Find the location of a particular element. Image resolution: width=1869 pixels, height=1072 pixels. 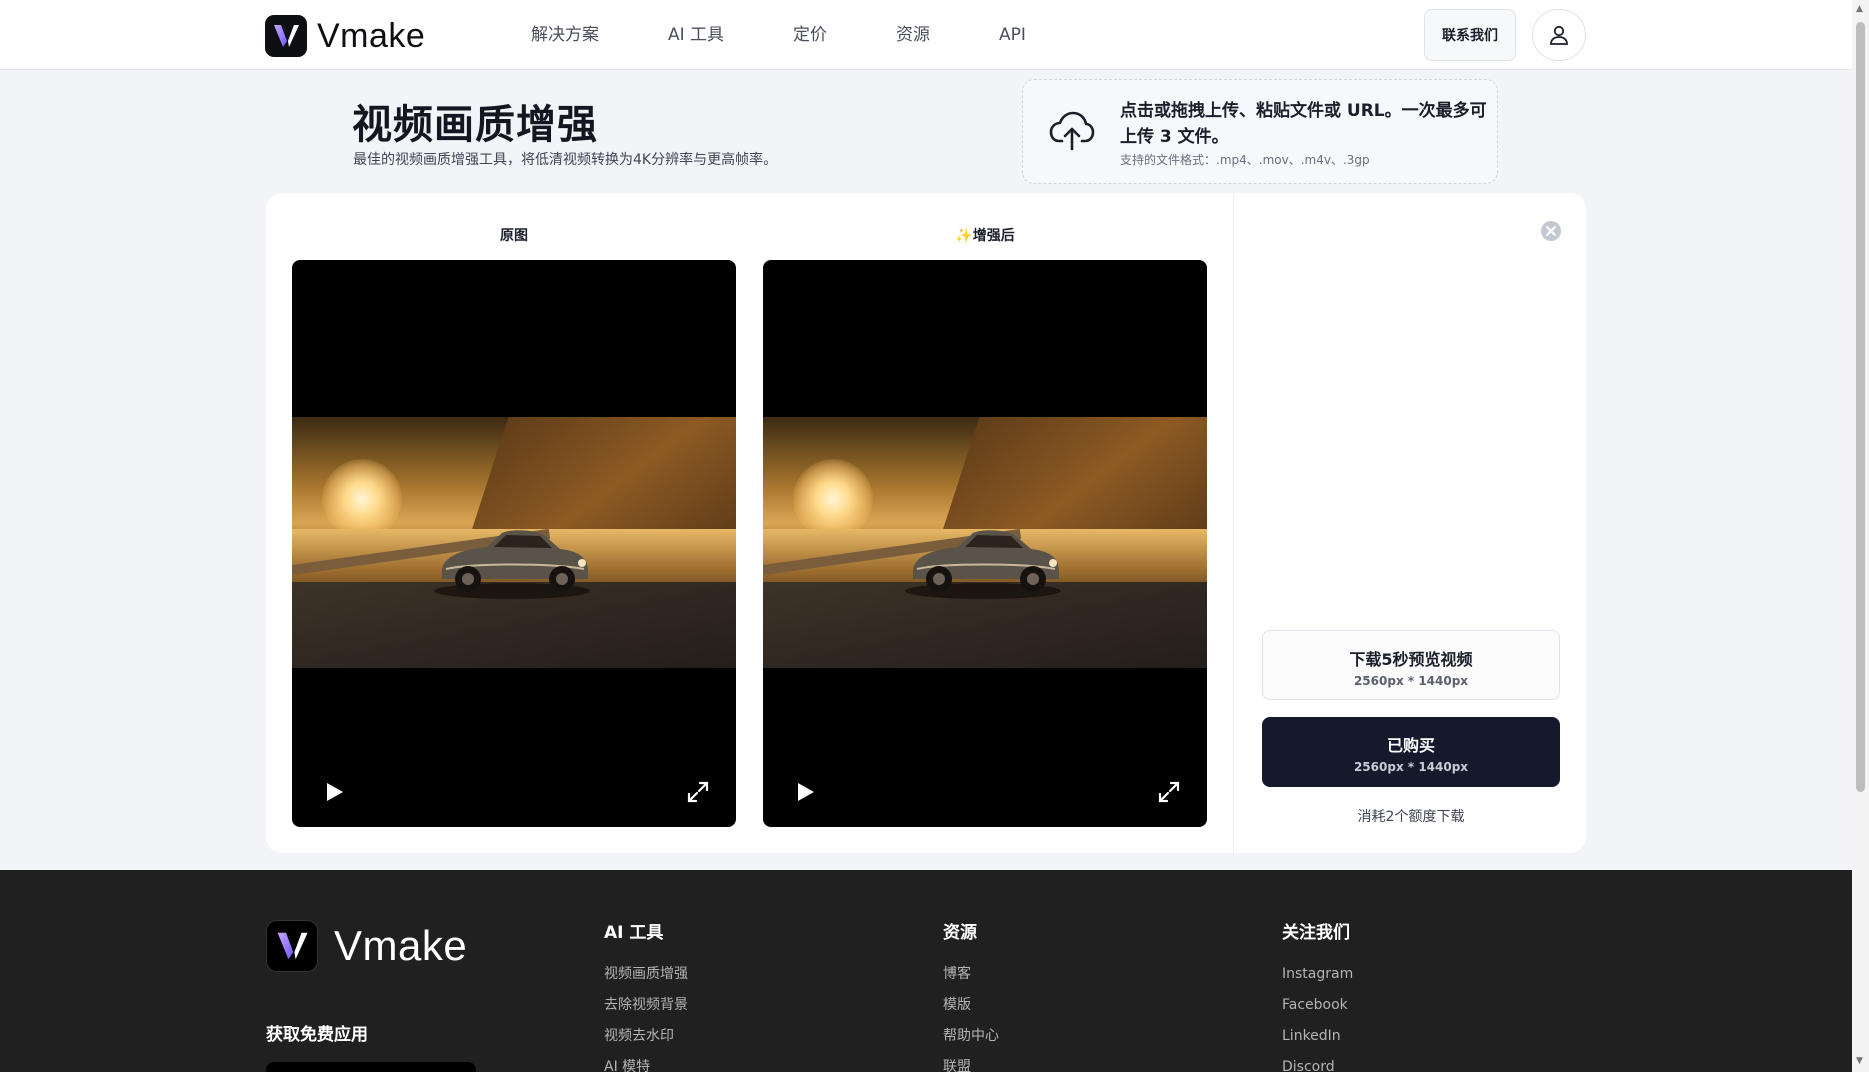

nav-ai-tools: AI 工具 is located at coordinates (696, 35).